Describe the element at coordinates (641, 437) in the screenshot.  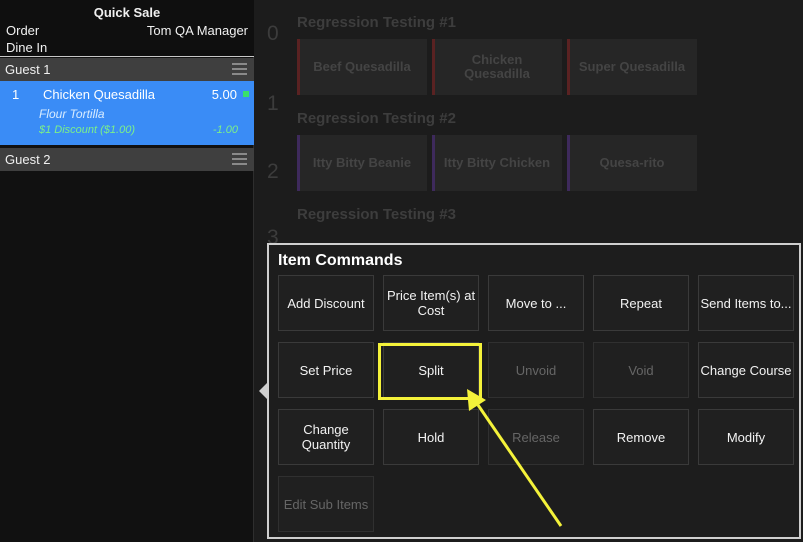
I see `remove-button: Remove` at that location.